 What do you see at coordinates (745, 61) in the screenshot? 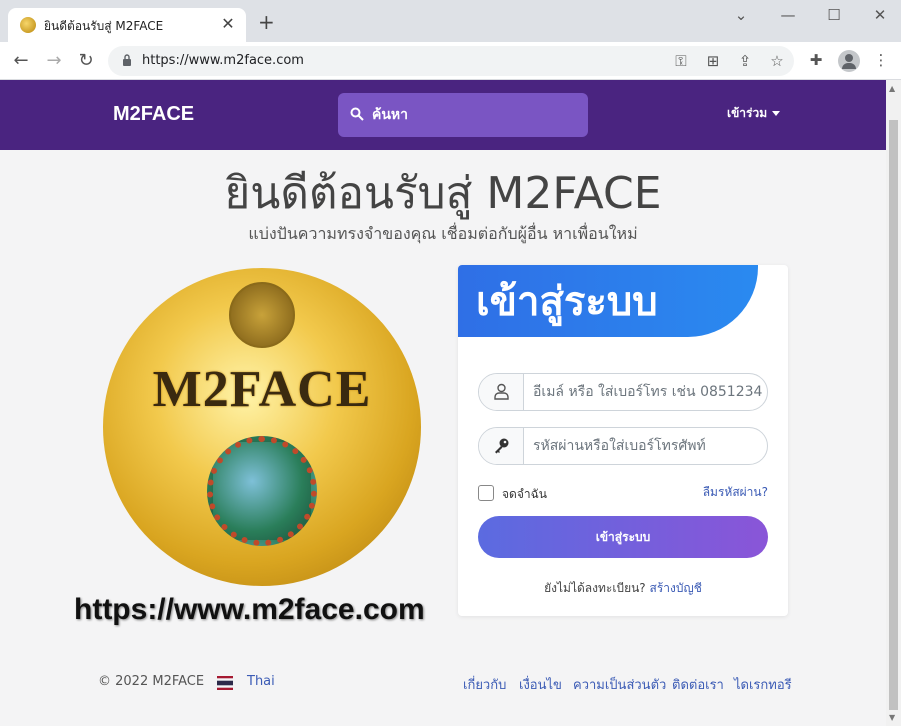
I see `share-icon: ⇪` at bounding box center [745, 61].